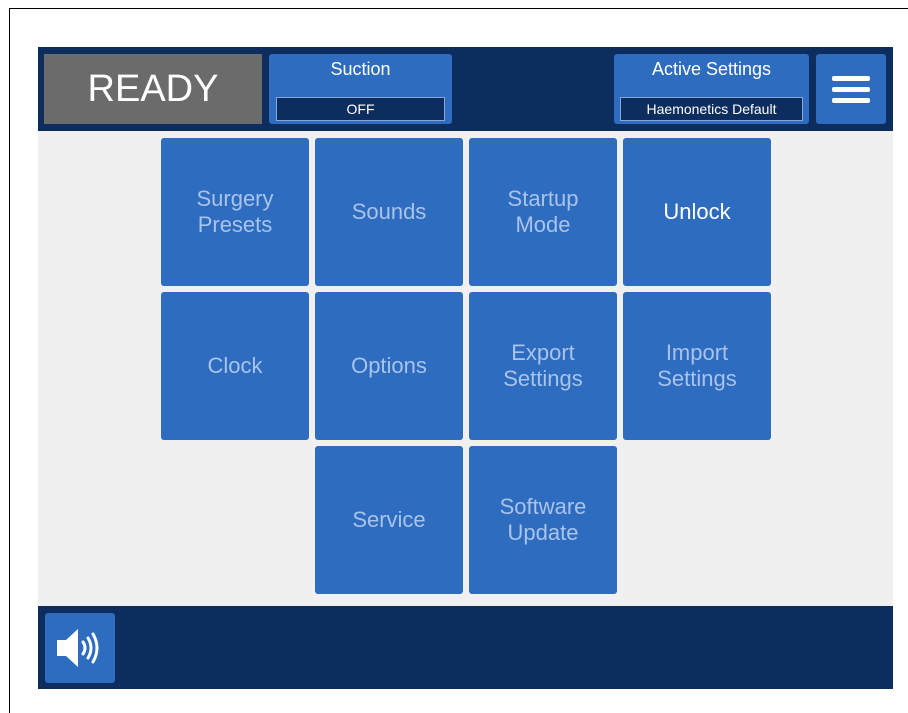 The width and height of the screenshot is (908, 713). I want to click on suction-value: OFF, so click(360, 109).